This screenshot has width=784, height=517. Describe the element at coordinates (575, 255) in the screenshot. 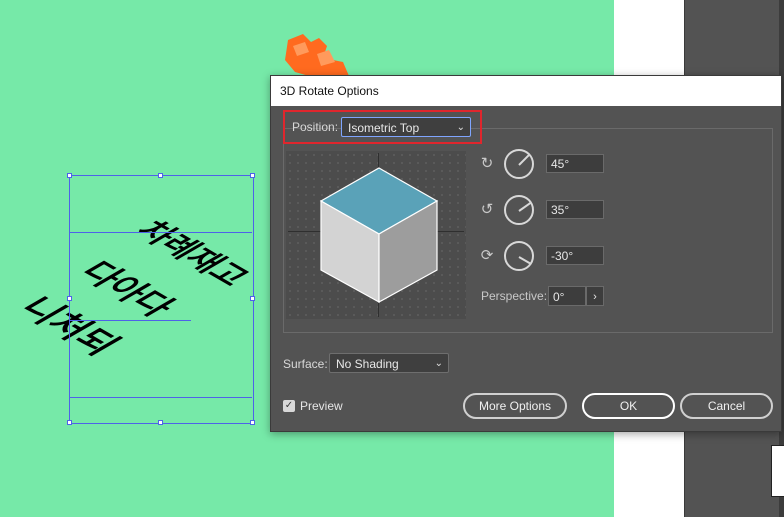

I see `z-rotation-input: -30°` at that location.